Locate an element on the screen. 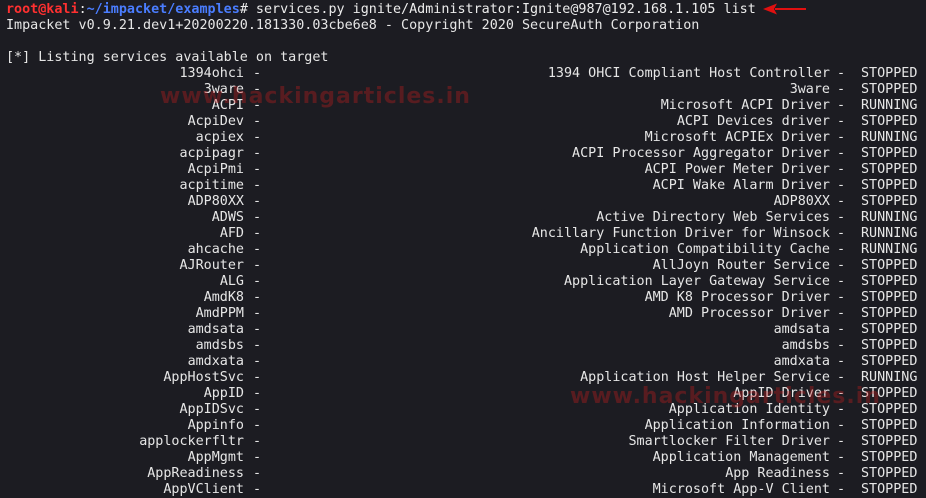  service-row: AmdPPM - AMD Processor Driver - STOPPED is located at coordinates (463, 314).